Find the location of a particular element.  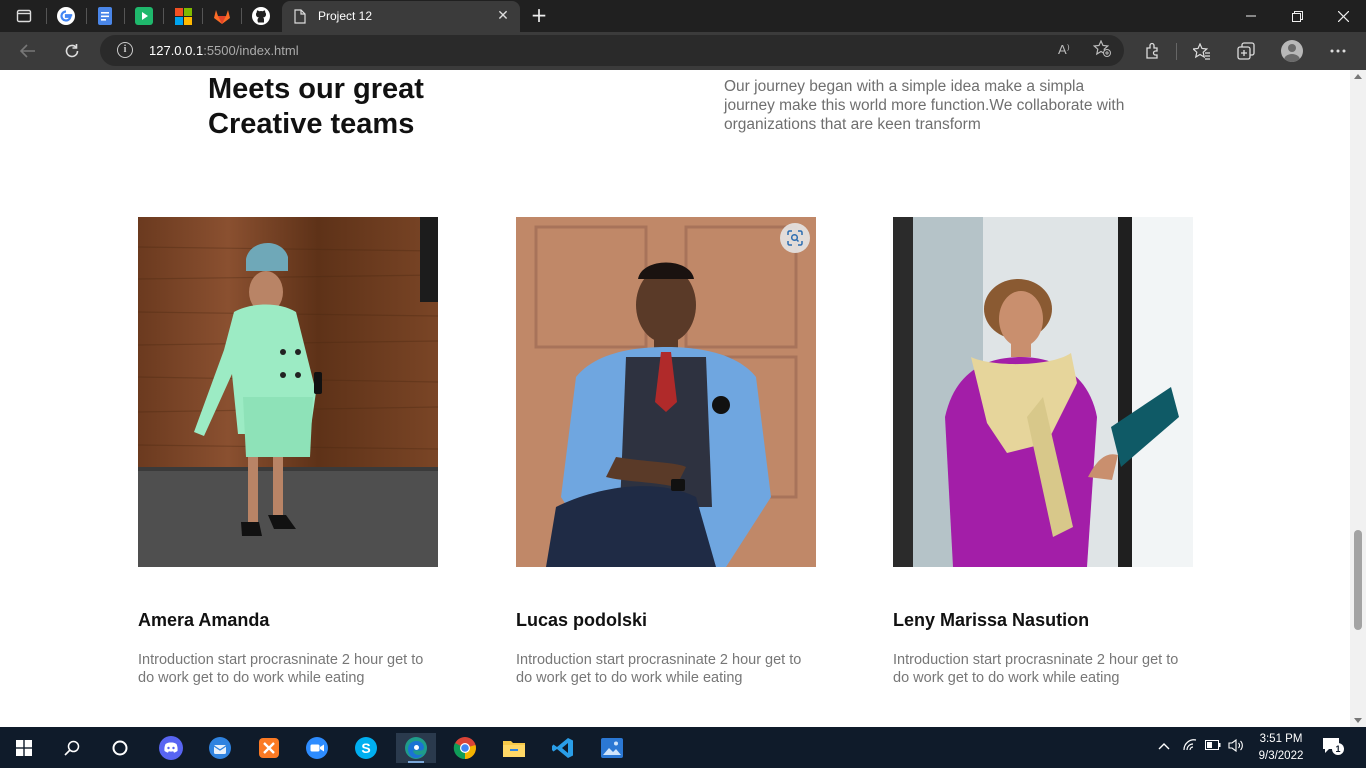

page-icon is located at coordinates (300, 18).